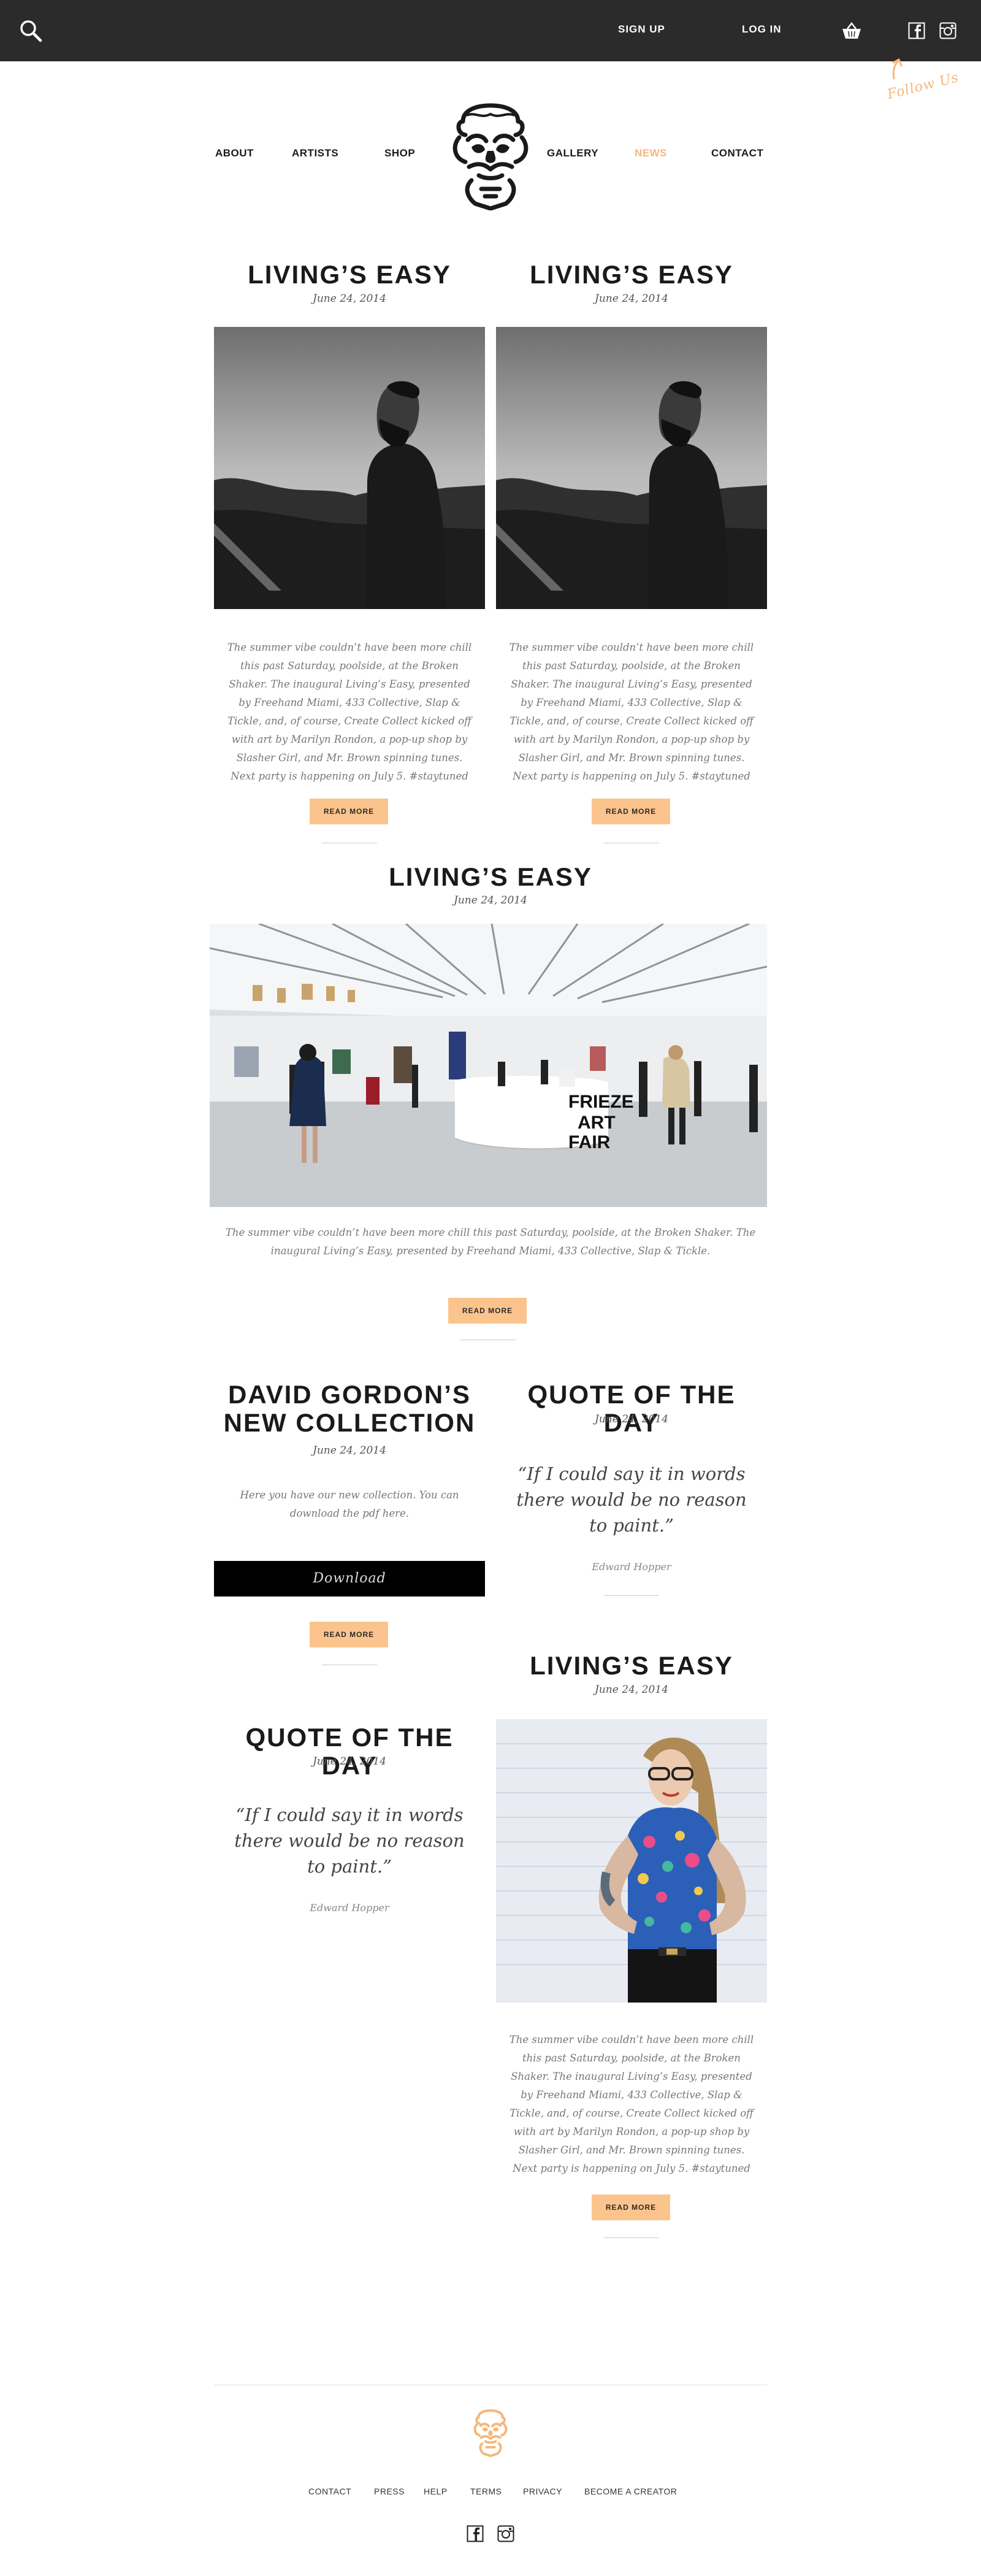 The image size is (981, 2576). Describe the element at coordinates (349, 1579) in the screenshot. I see `download-button: Download` at that location.